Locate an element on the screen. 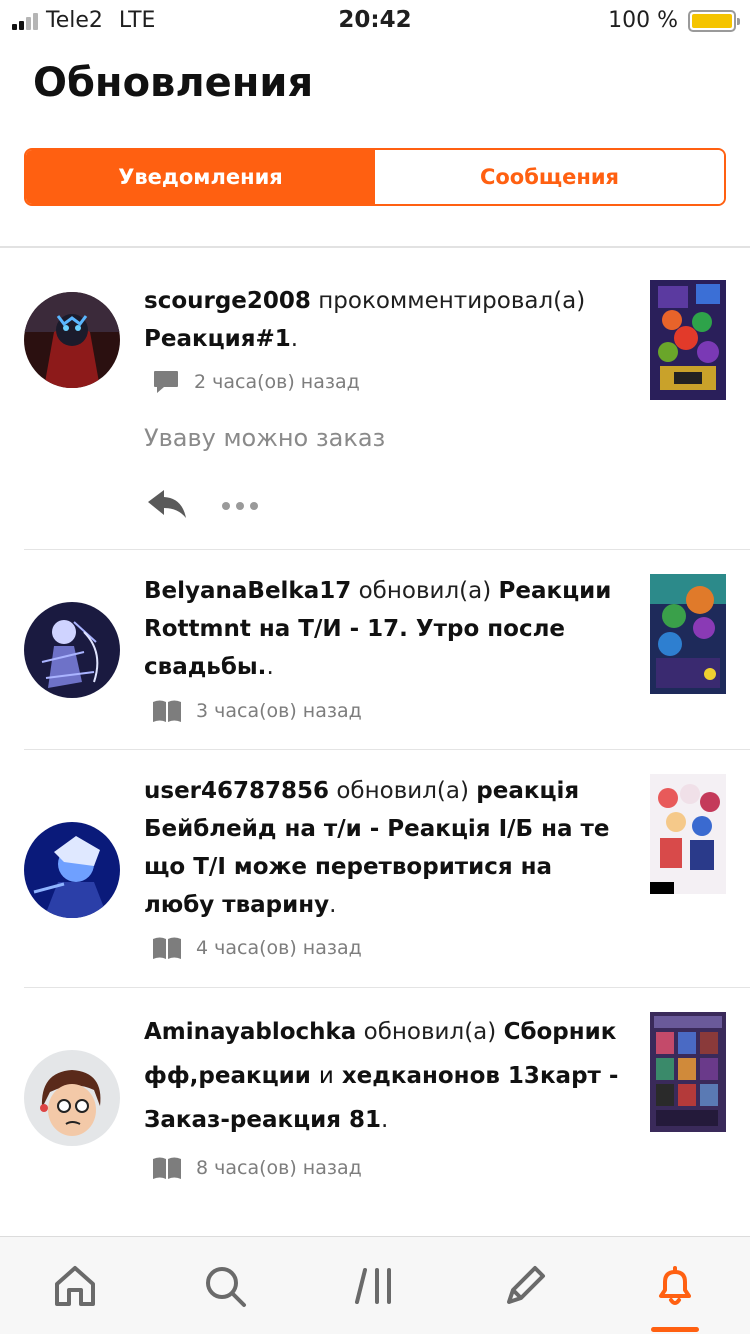  battery-percent: 100 % is located at coordinates (643, 20).